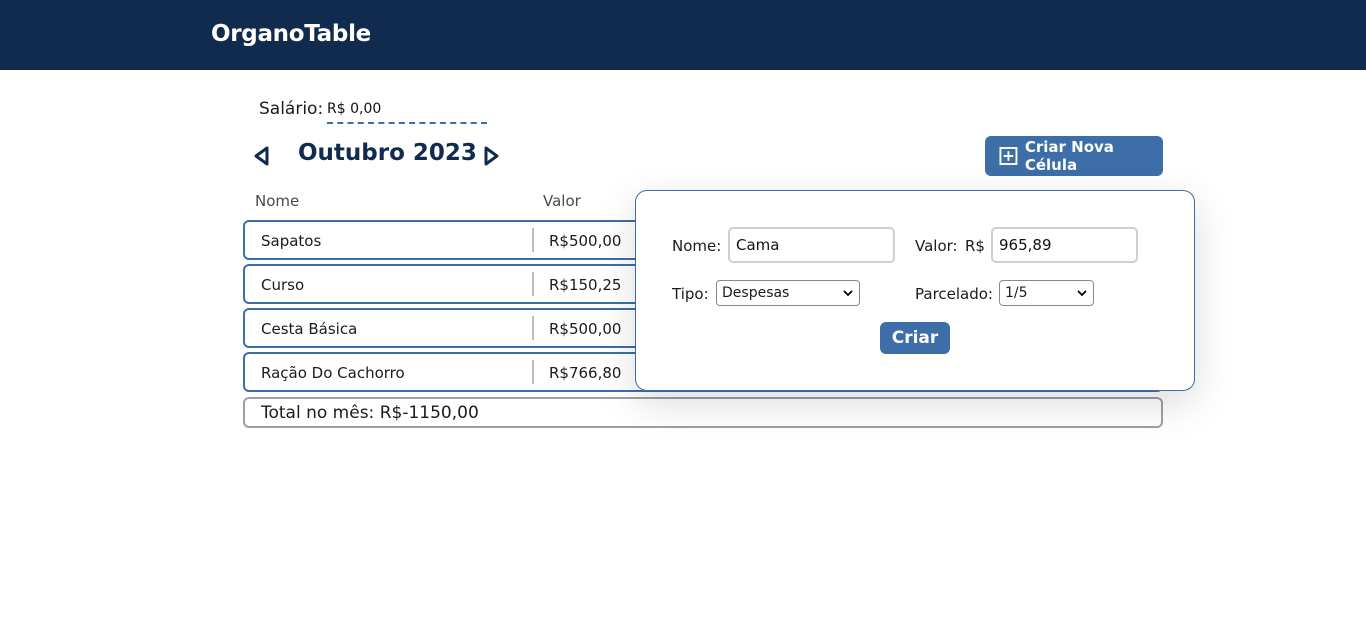 The image size is (1366, 641). What do you see at coordinates (291, 109) in the screenshot?
I see `salary-label: Salário:` at bounding box center [291, 109].